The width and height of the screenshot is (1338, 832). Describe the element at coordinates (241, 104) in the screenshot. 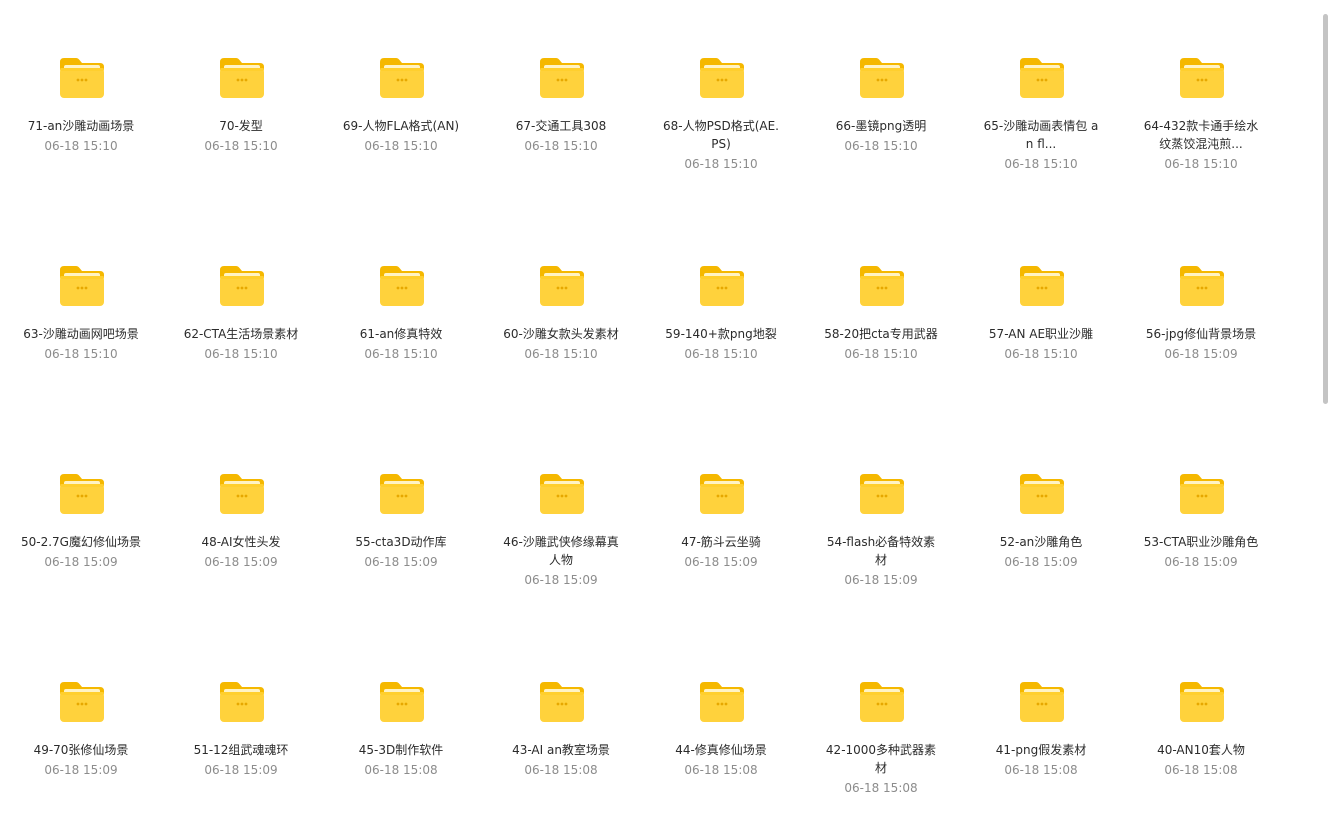

I see `folder-item: 70-发型 06-18 15:10` at that location.